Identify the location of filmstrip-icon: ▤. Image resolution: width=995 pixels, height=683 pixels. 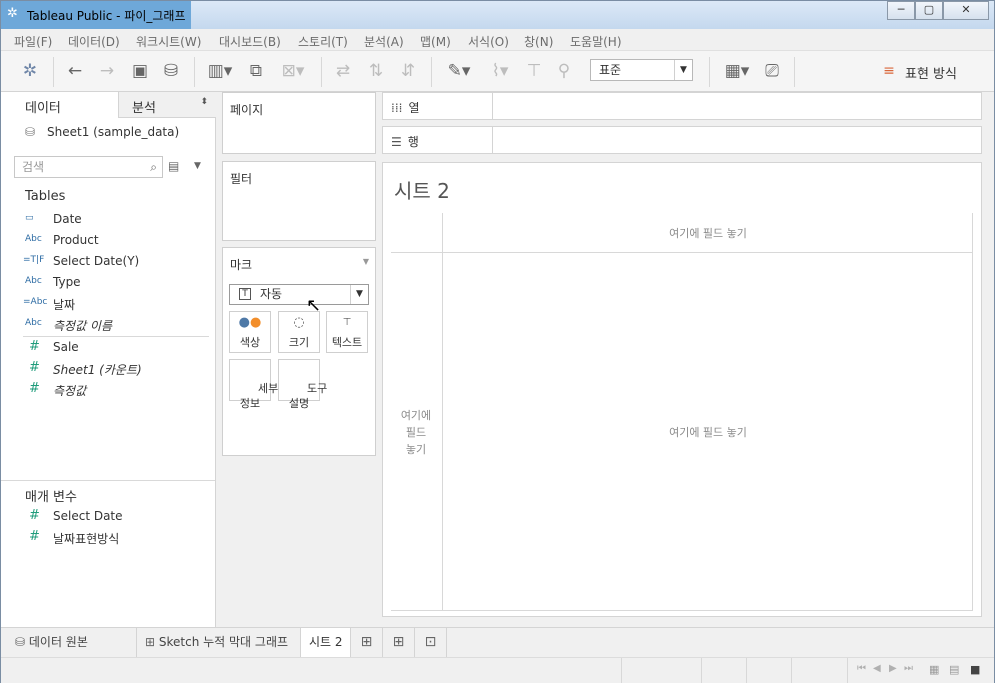
(954, 669).